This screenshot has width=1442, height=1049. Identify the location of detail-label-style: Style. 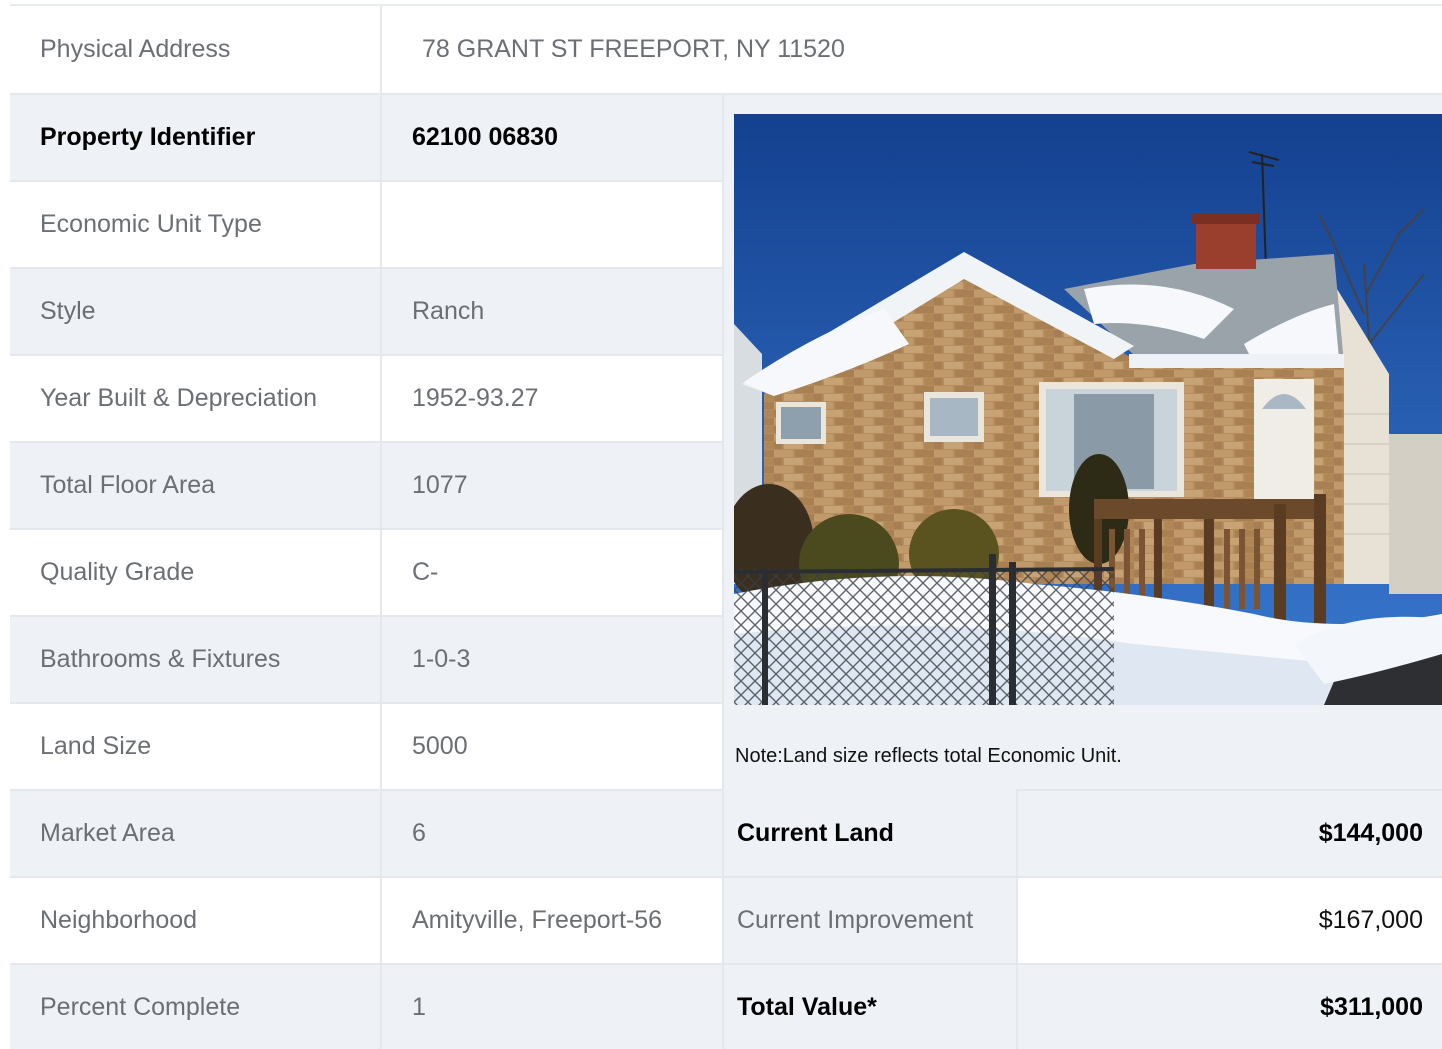
(195, 311).